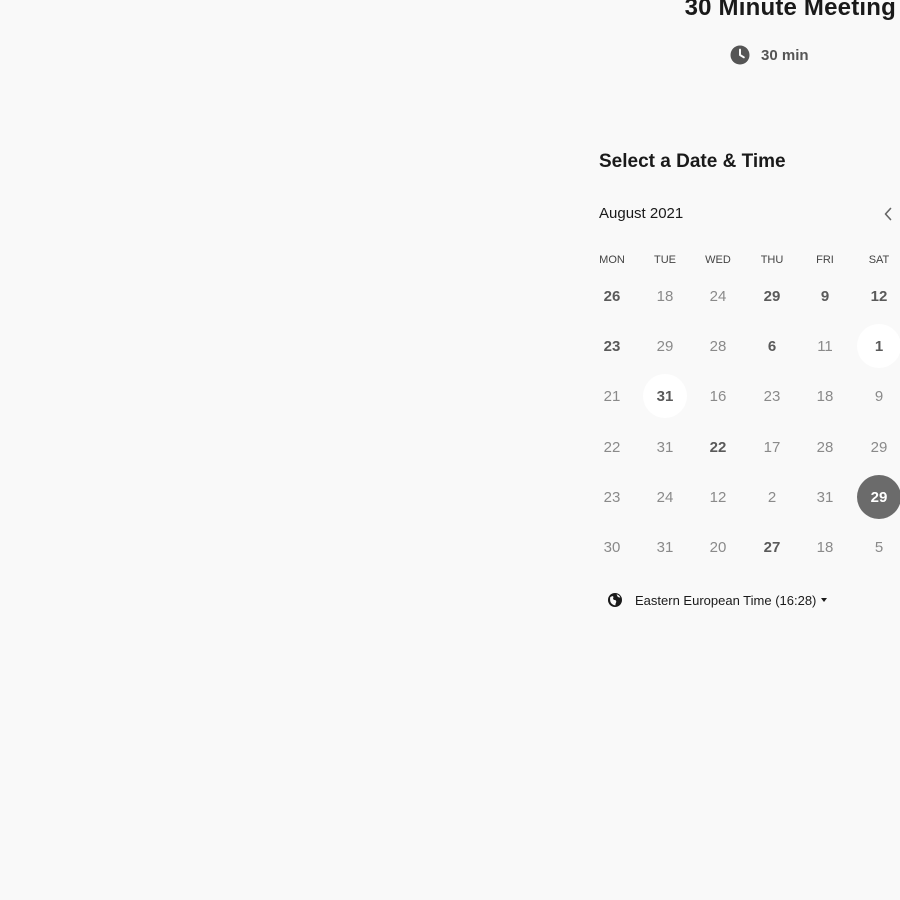 The height and width of the screenshot is (900, 900). What do you see at coordinates (641, 213) in the screenshot?
I see `calendar-month-label: August 2021` at bounding box center [641, 213].